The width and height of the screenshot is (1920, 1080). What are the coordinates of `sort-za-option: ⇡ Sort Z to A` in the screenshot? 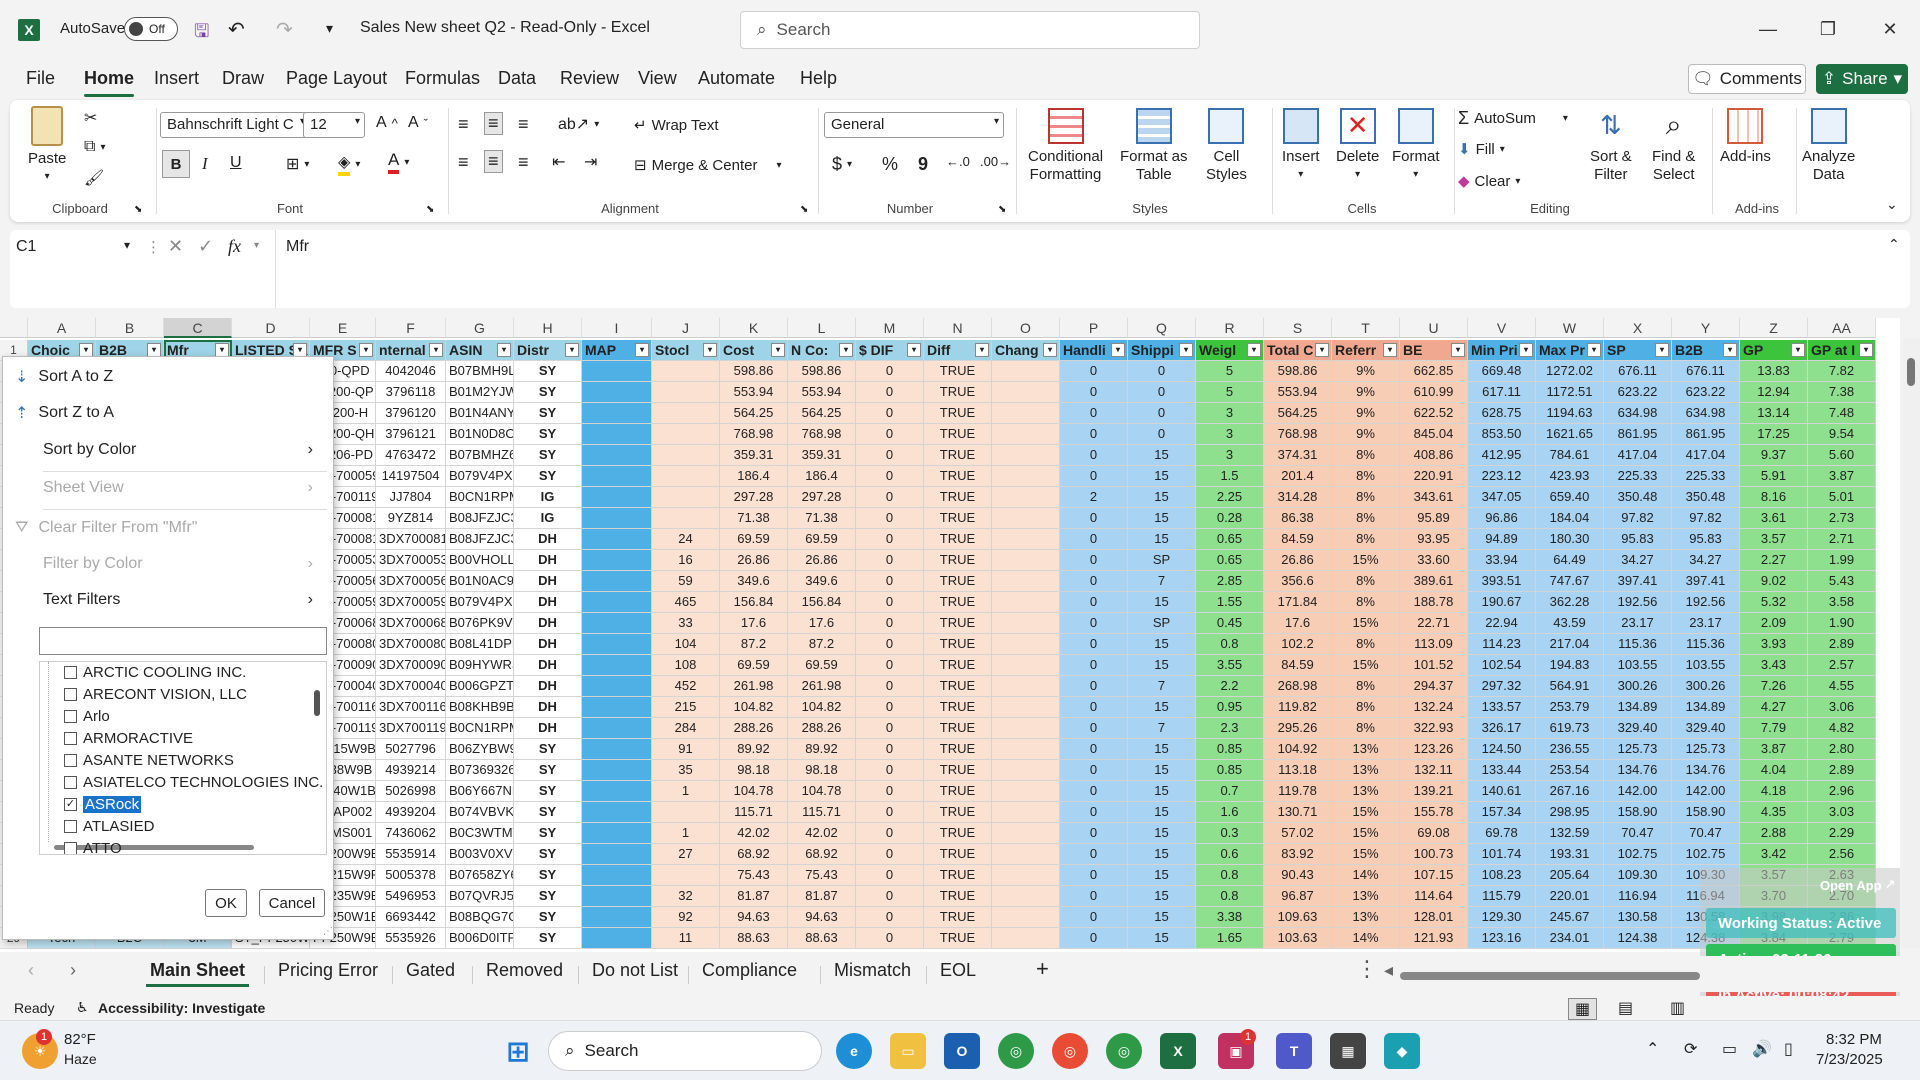 It's located at (64, 413).